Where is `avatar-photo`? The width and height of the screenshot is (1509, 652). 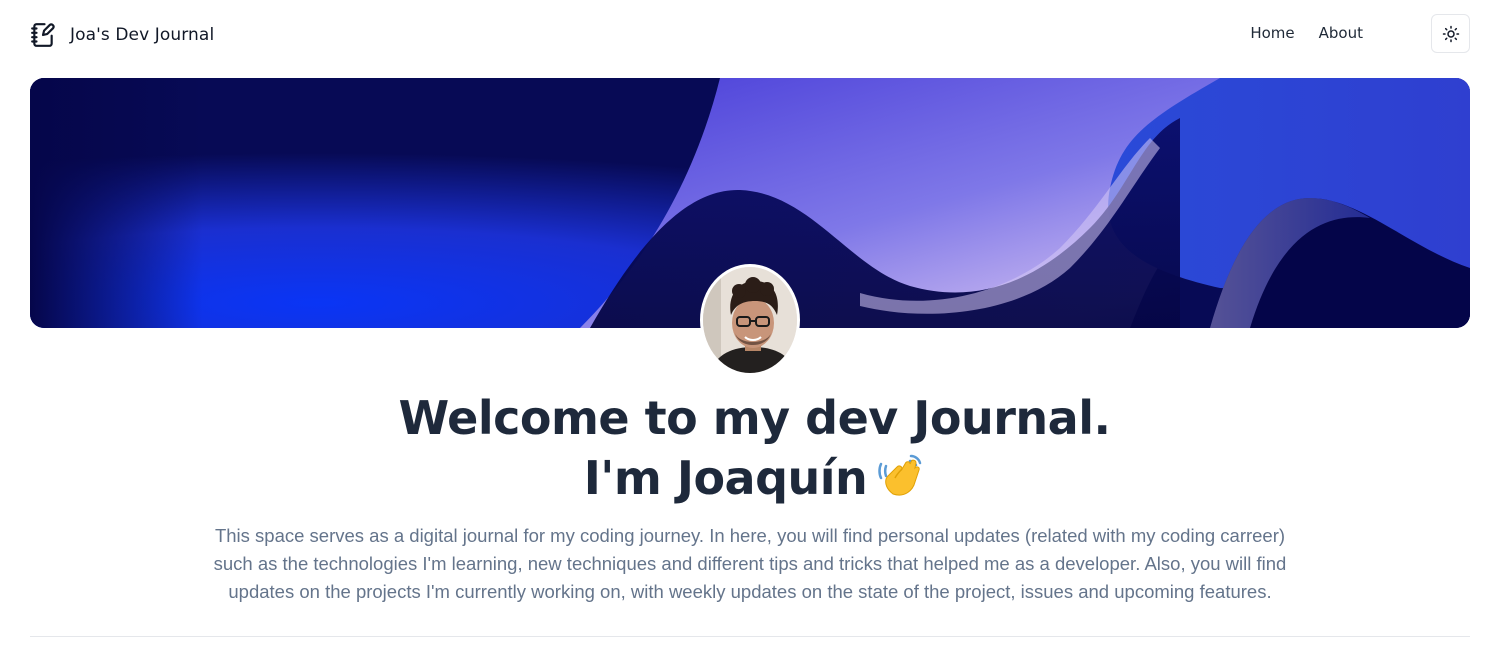
avatar-photo is located at coordinates (750, 320).